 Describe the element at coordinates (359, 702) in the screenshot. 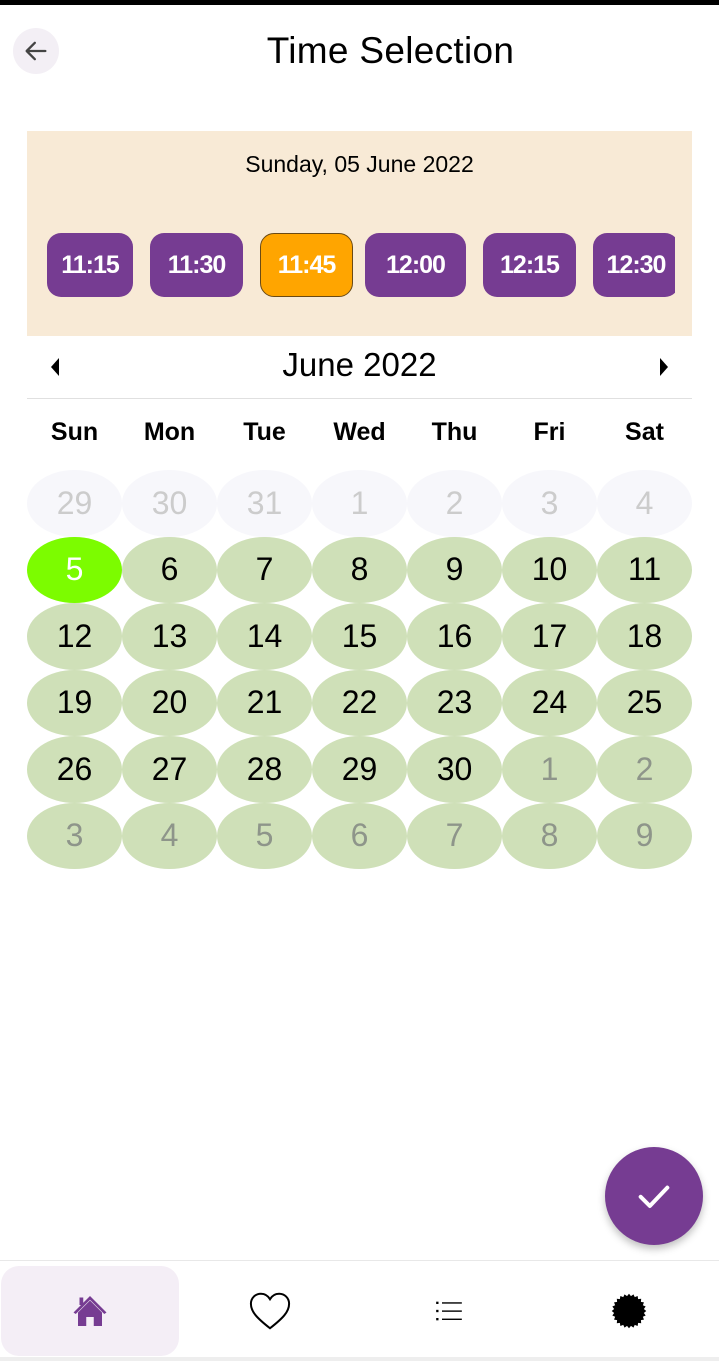

I see `calendar-day: 22` at that location.